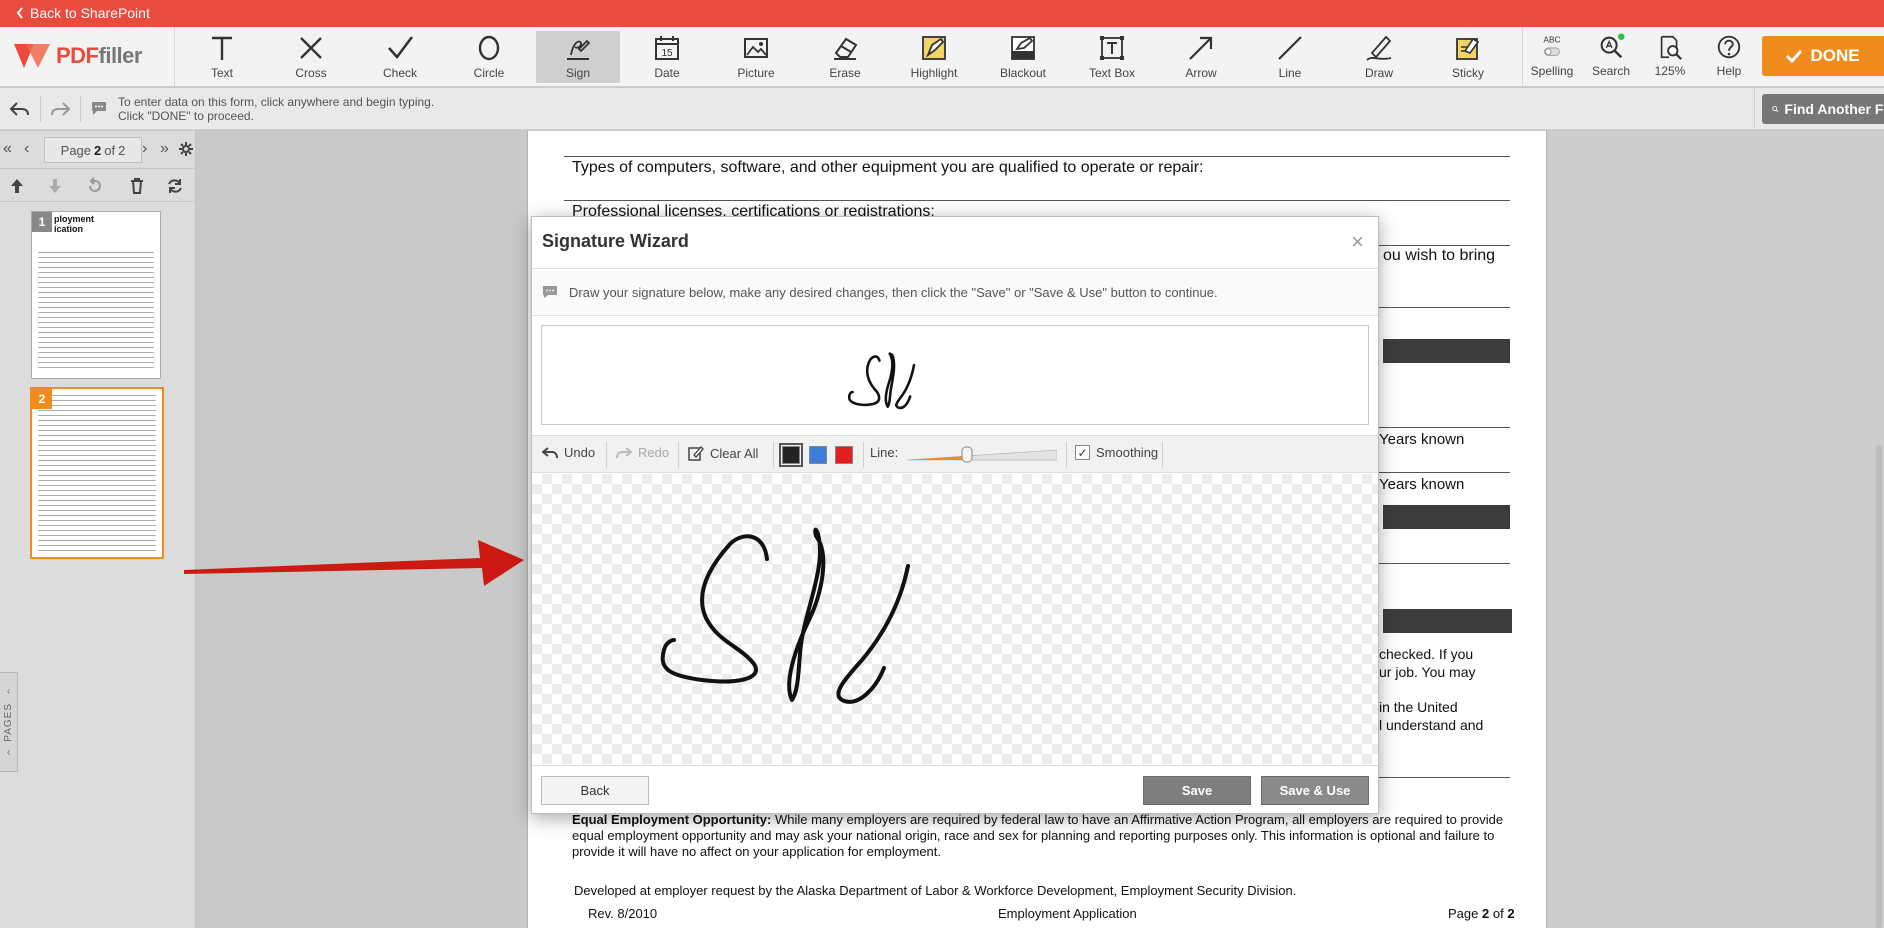 The height and width of the screenshot is (928, 1884). I want to click on doc-text-fragment: l understand and, so click(1431, 725).